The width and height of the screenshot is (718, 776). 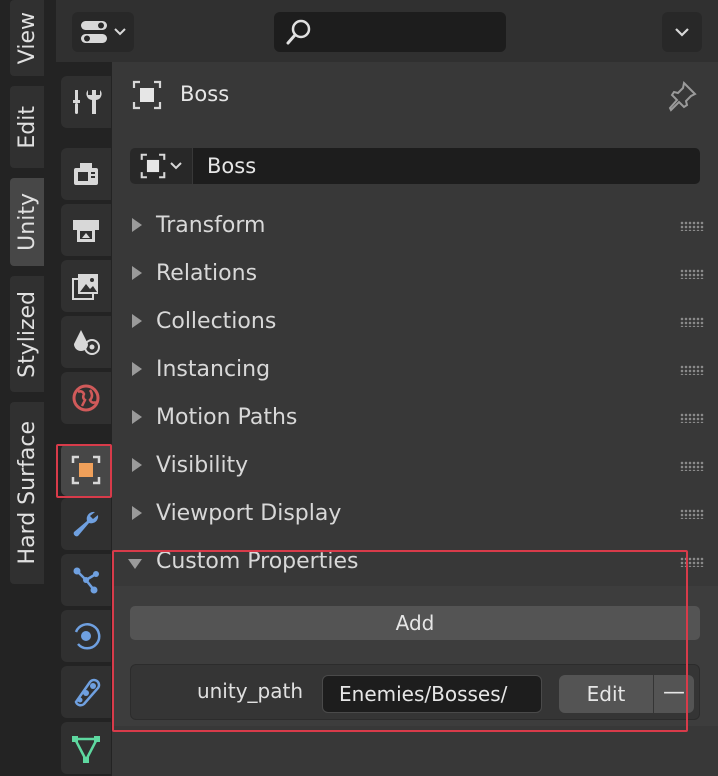 I want to click on expand-arrow-icon, so click(x=135, y=564).